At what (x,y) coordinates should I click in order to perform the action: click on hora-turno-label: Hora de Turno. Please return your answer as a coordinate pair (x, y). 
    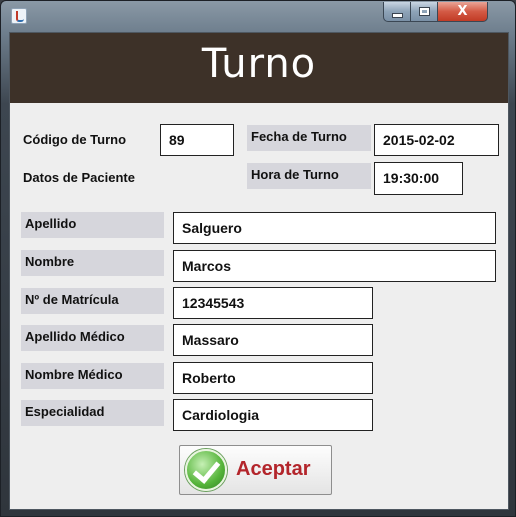
    Looking at the image, I should click on (309, 176).